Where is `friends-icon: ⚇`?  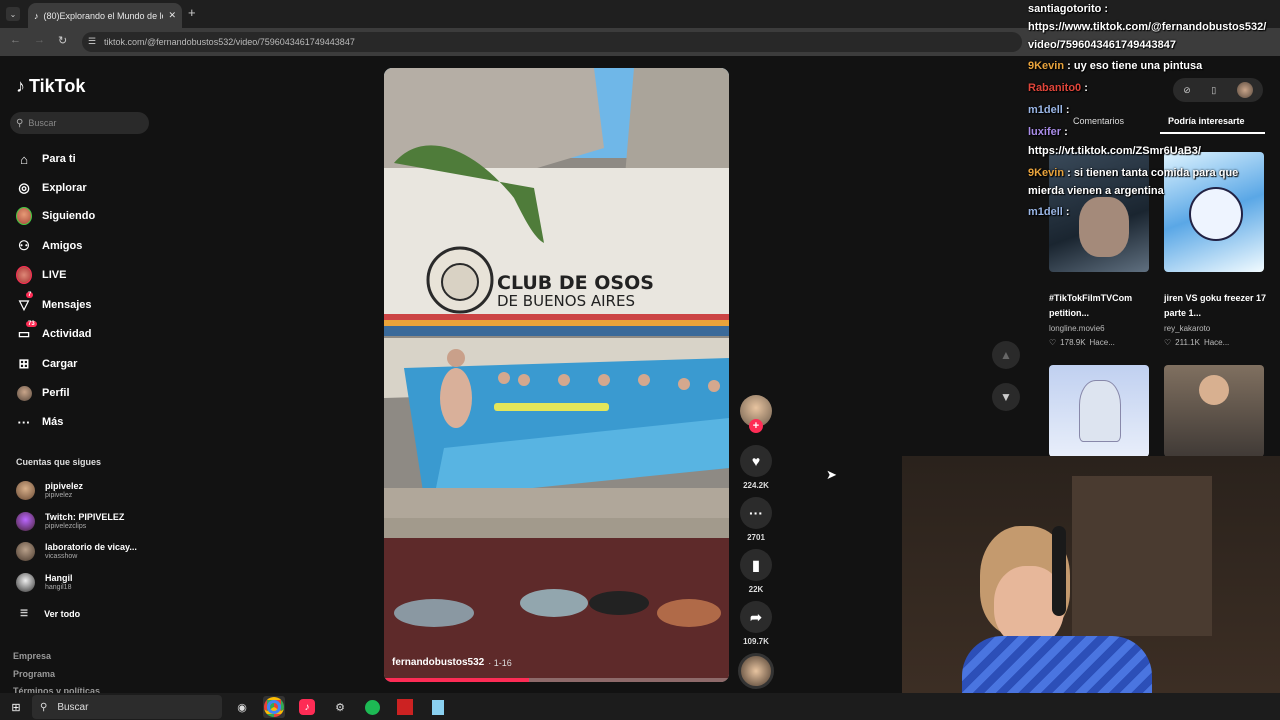 friends-icon: ⚇ is located at coordinates (24, 245).